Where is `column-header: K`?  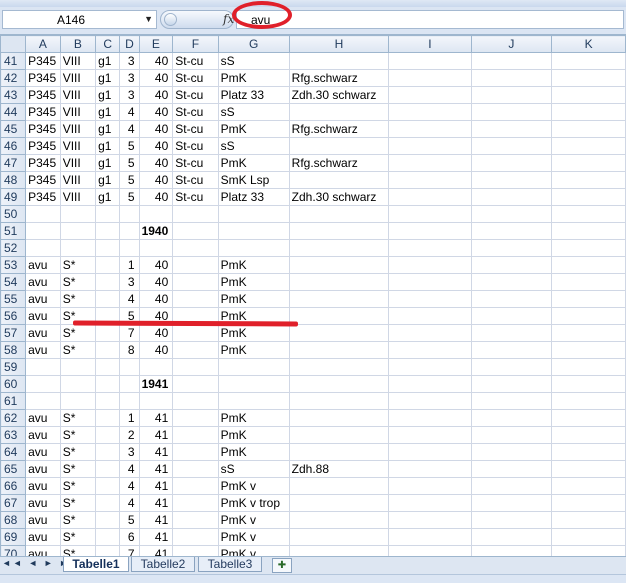 column-header: K is located at coordinates (588, 44).